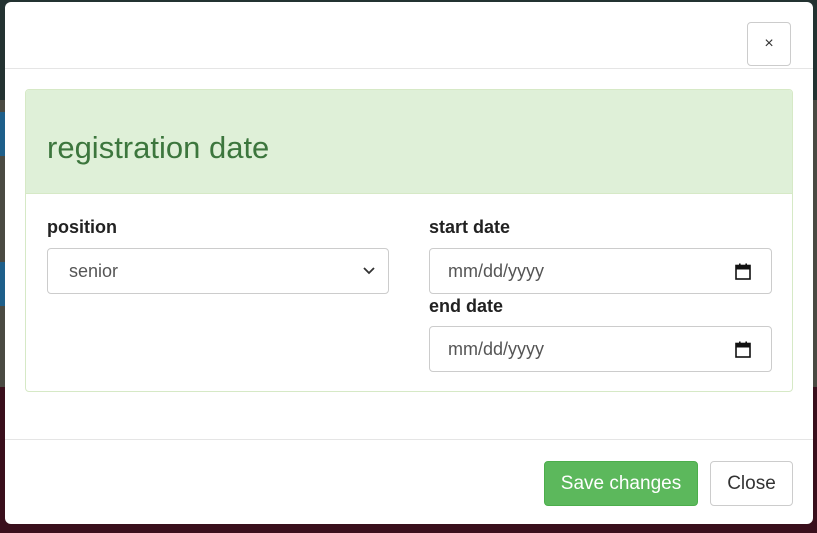  Describe the element at coordinates (496, 348) in the screenshot. I see `end-date-placeholder: mm/dd/yyyy` at that location.